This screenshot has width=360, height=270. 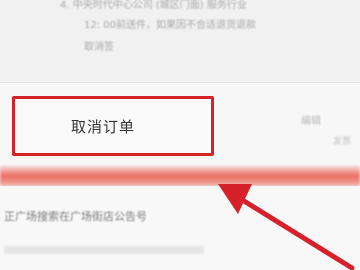 I want to click on arrow-pointer-icon, so click(x=286, y=227).